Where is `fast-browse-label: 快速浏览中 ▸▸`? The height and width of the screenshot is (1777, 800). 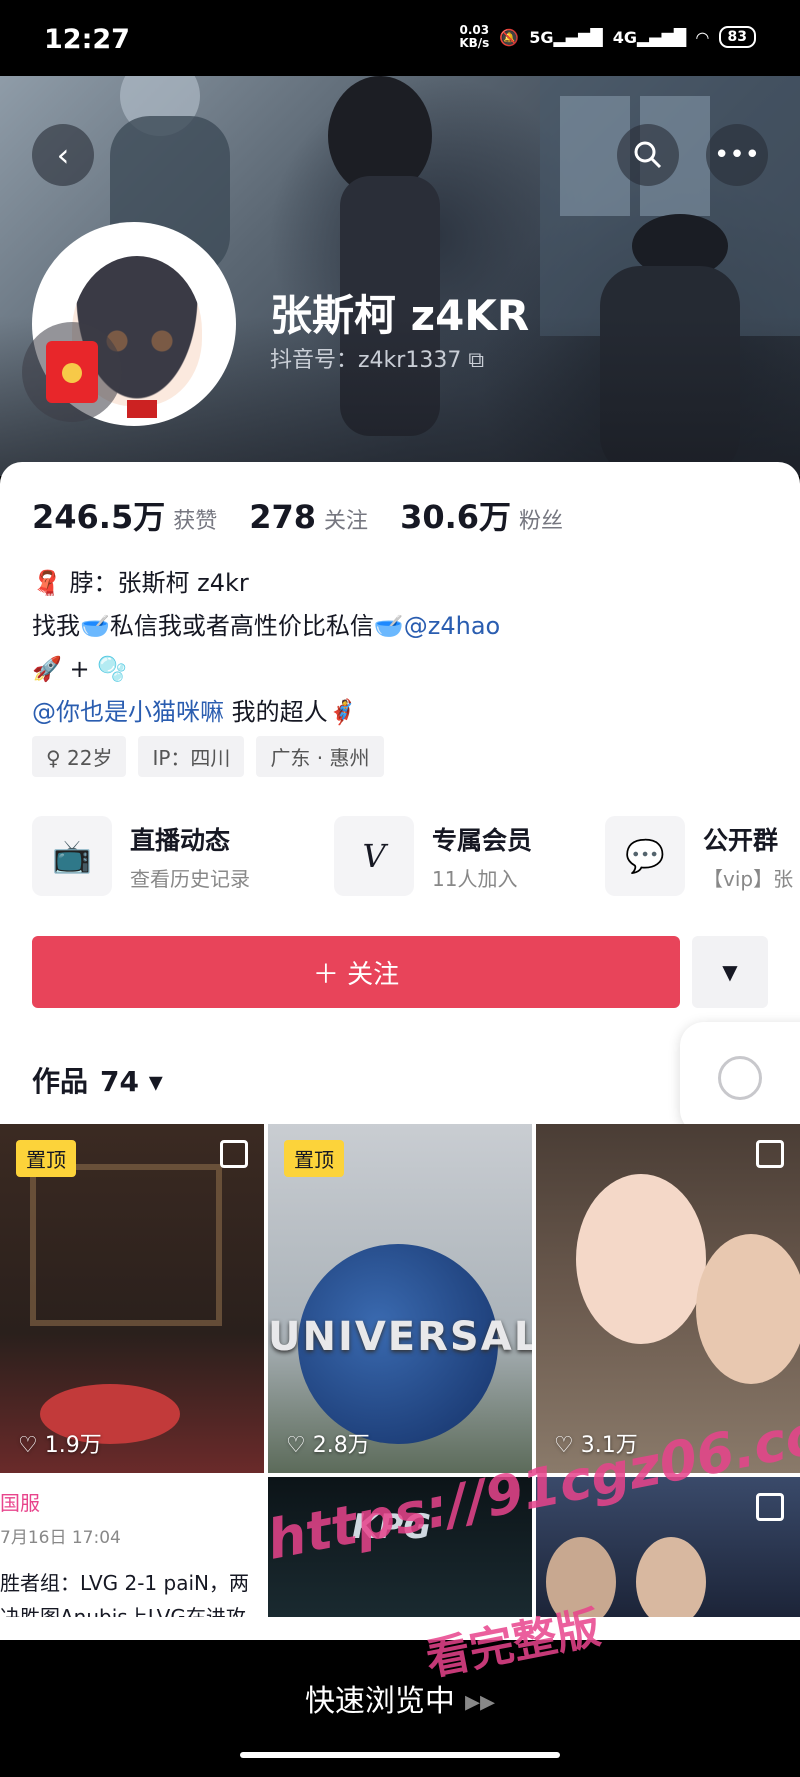
fast-browse-label: 快速浏览中 ▸▸ is located at coordinates (400, 1698).